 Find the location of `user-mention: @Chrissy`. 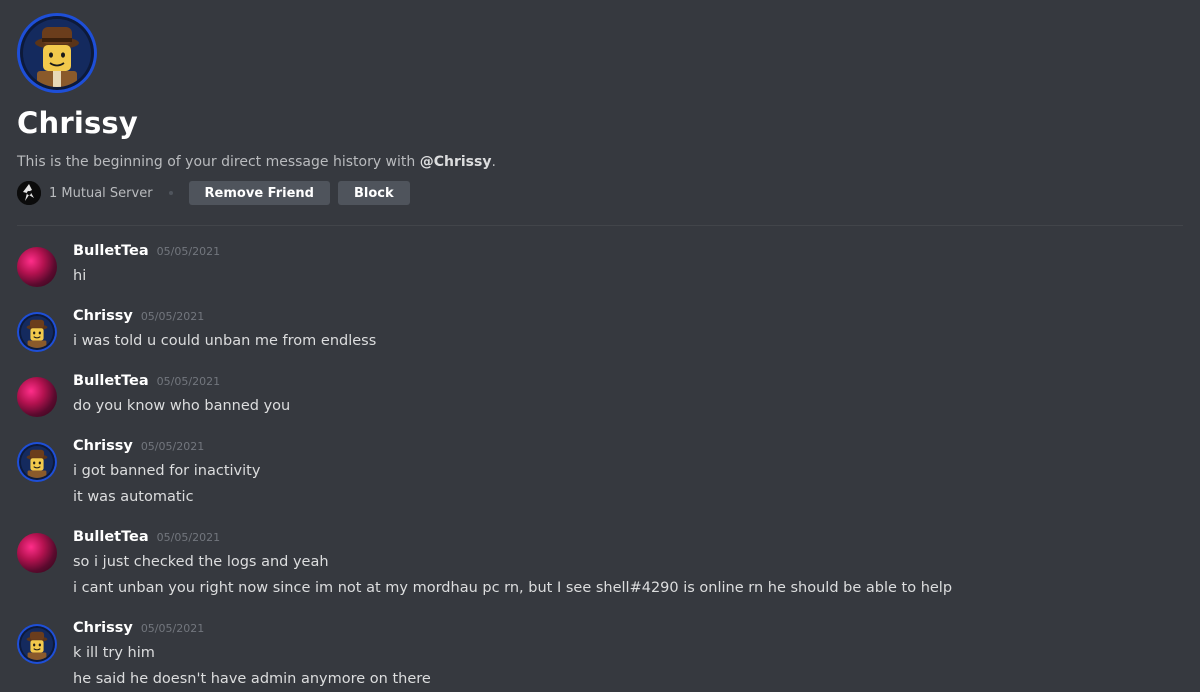

user-mention: @Chrissy is located at coordinates (456, 162).